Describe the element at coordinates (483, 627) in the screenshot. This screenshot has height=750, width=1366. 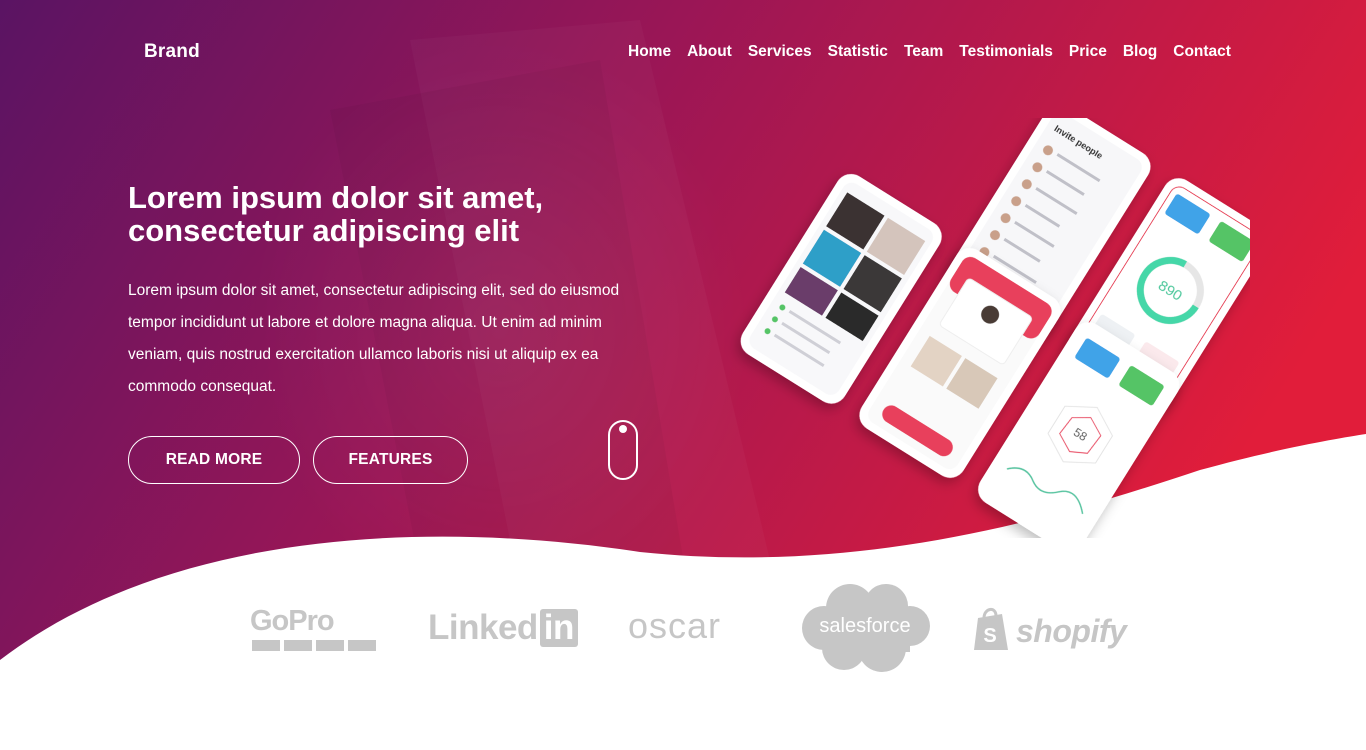
I see `linkedin-logo-text: Linked` at that location.